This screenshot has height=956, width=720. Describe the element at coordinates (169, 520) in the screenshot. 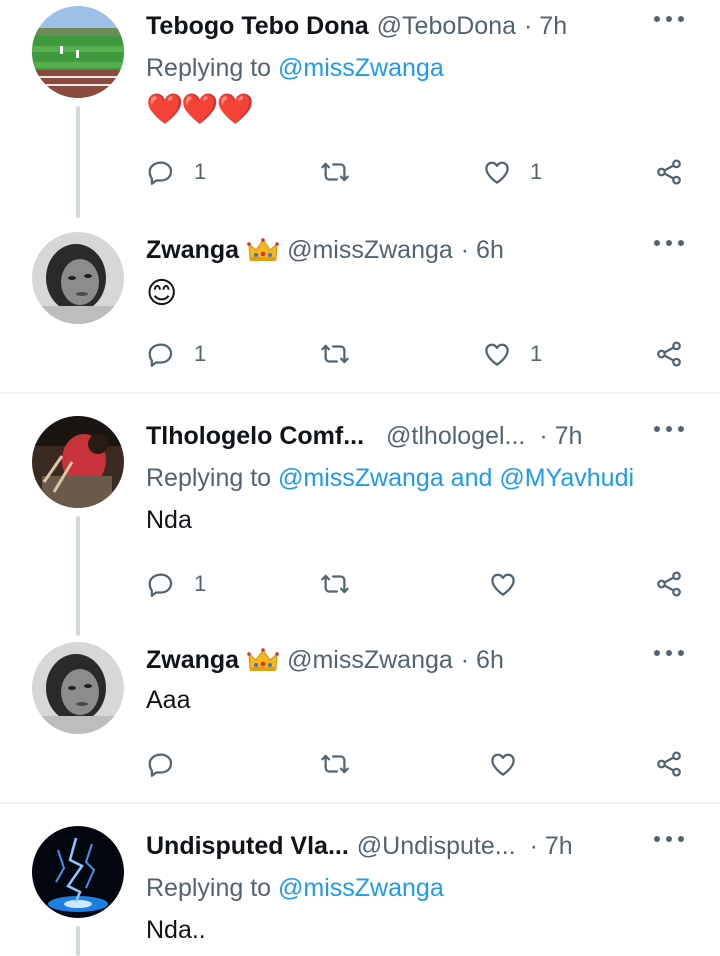

I see `tweet-text: Nda` at that location.